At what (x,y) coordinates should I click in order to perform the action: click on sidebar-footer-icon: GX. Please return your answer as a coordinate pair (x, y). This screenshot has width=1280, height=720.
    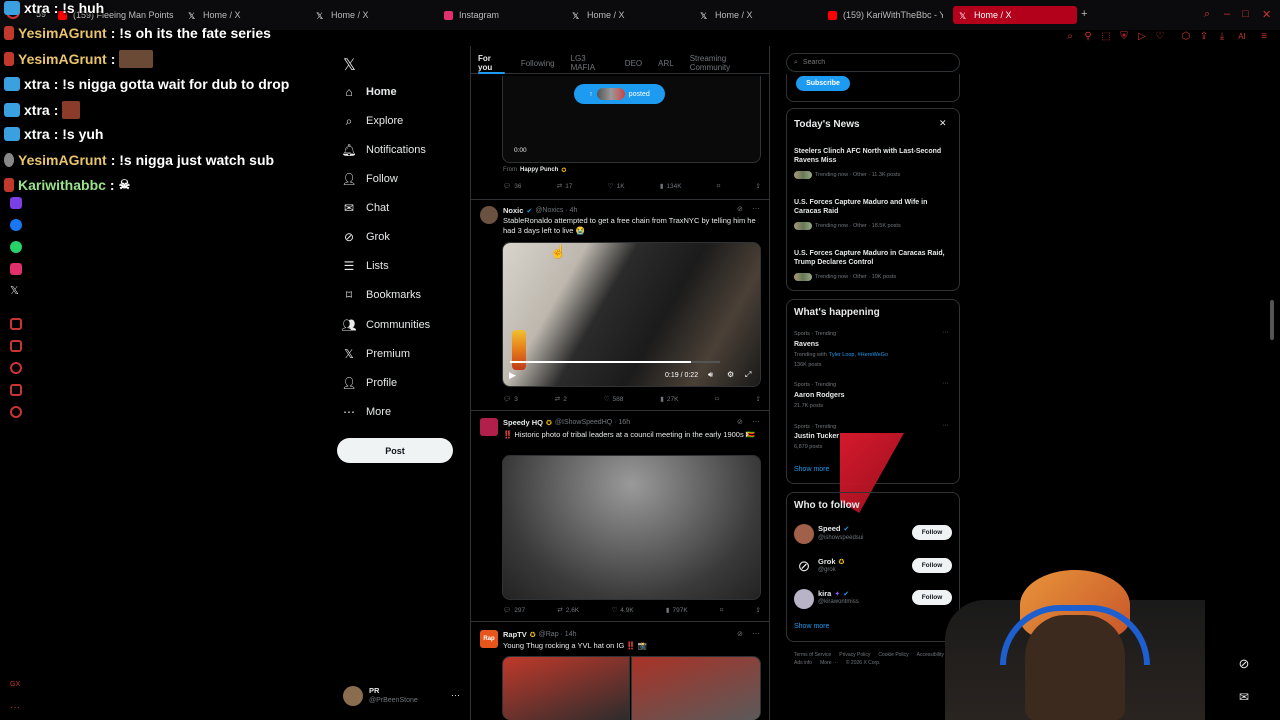
    Looking at the image, I should click on (15, 684).